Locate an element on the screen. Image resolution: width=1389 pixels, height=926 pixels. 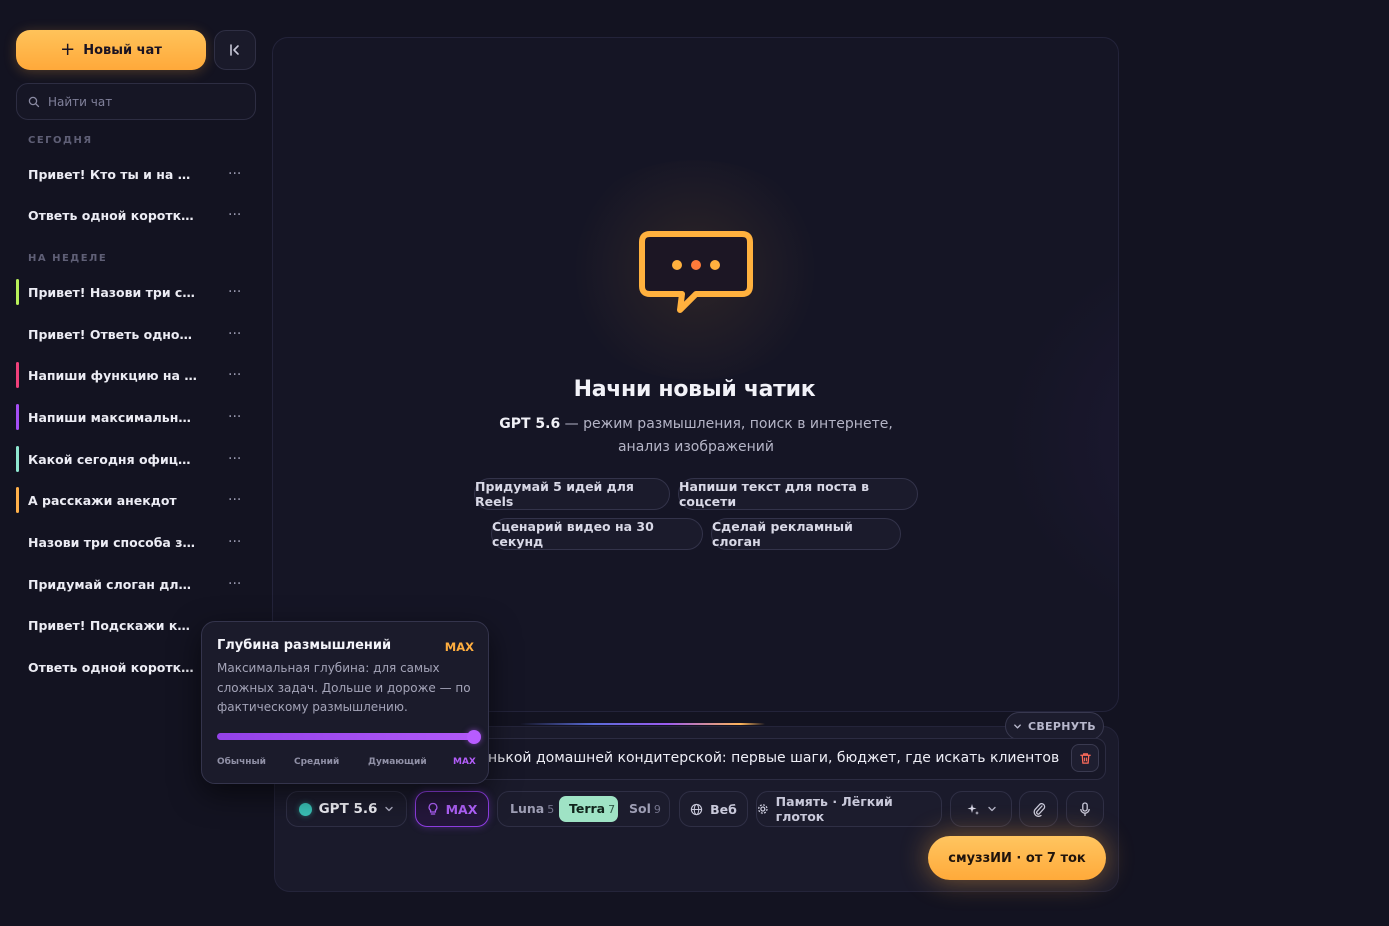
chat-history-item: Привет! Кто ты и на как... ··· is located at coordinates (136, 174).